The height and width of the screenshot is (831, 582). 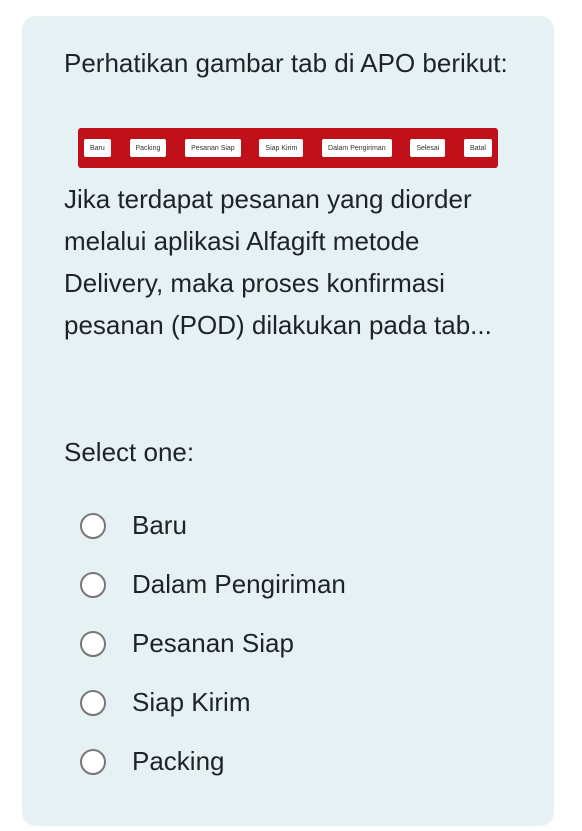 I want to click on answer-option: Pesanan Siap, so click(x=213, y=643).